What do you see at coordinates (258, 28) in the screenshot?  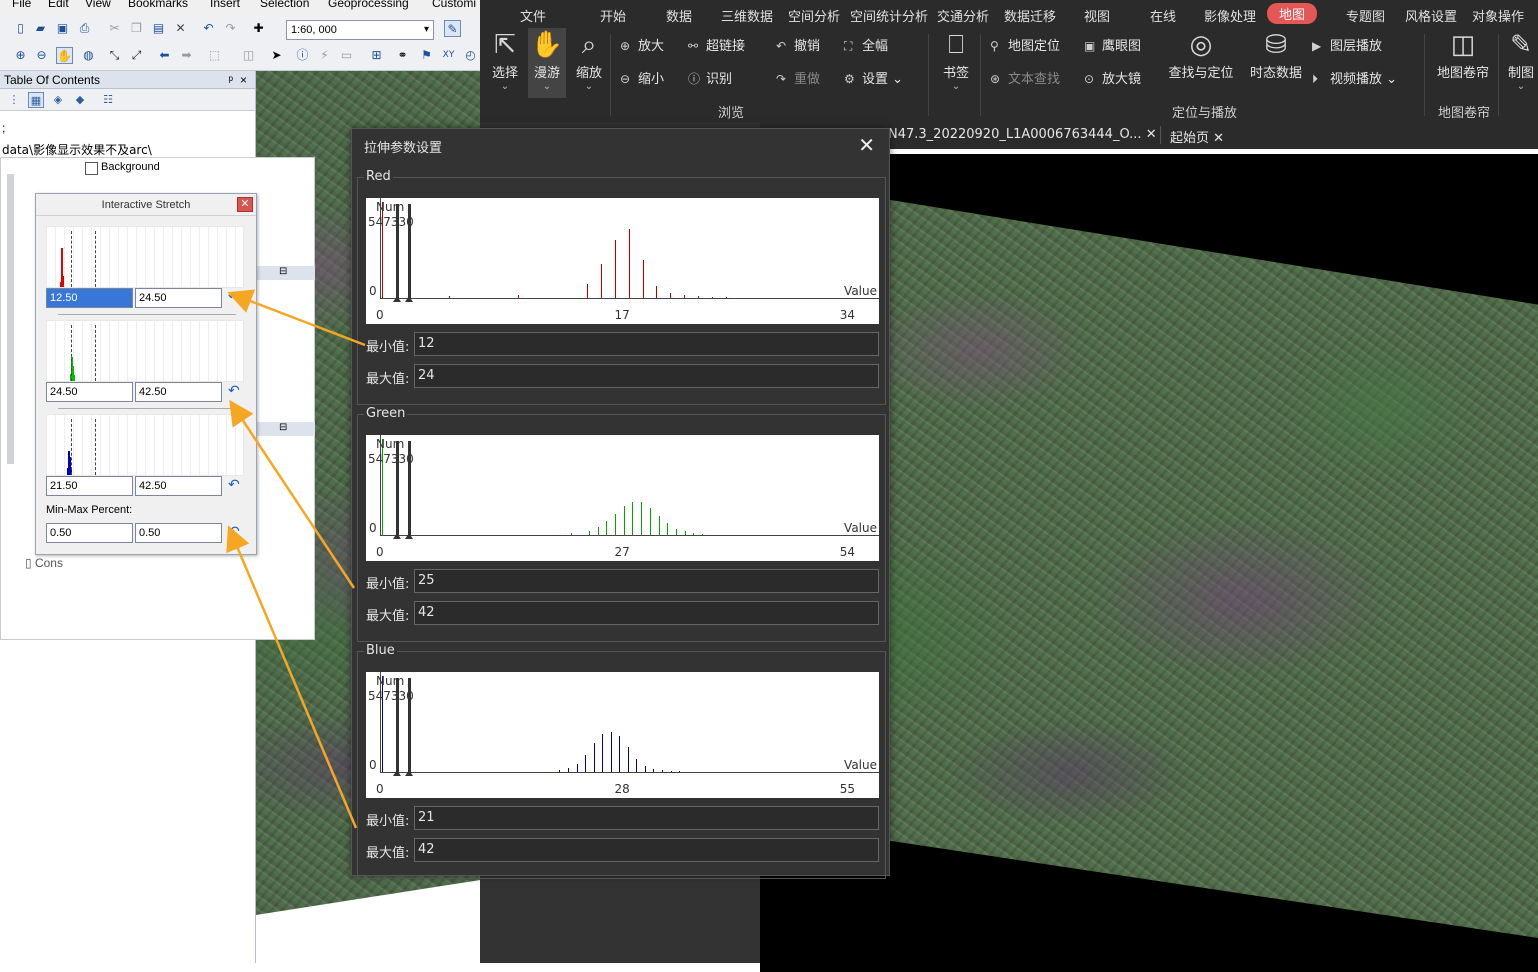 I see `add-data-icon: ✚` at bounding box center [258, 28].